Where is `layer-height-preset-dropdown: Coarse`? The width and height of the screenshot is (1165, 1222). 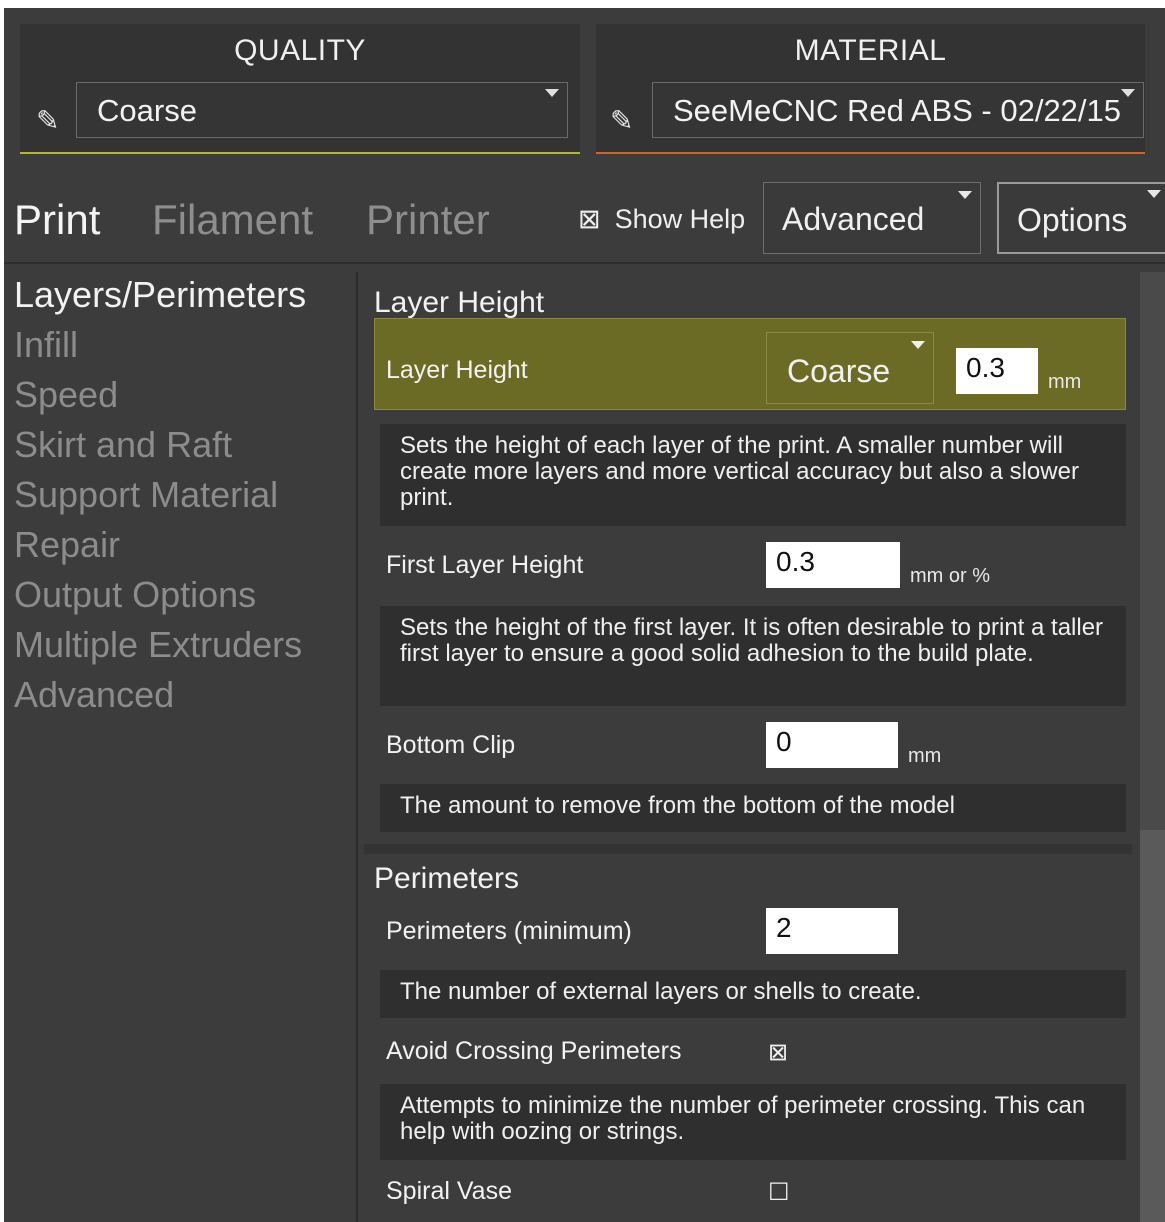
layer-height-preset-dropdown: Coarse is located at coordinates (850, 368).